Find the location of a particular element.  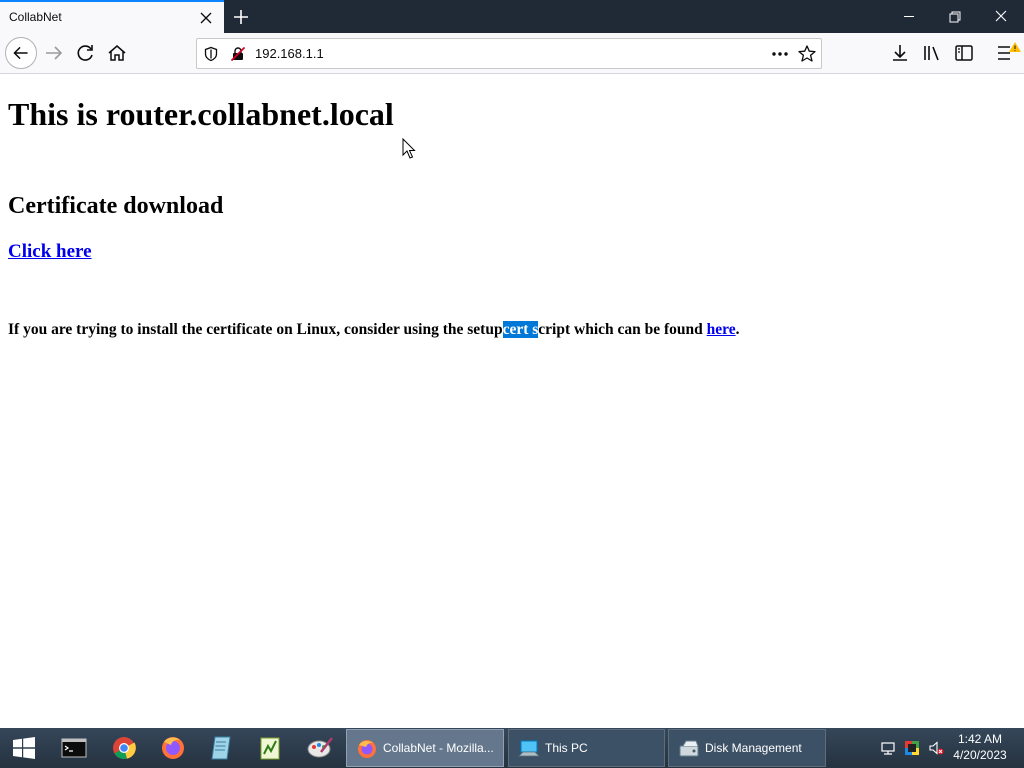

close-tab-icon is located at coordinates (206, 18).